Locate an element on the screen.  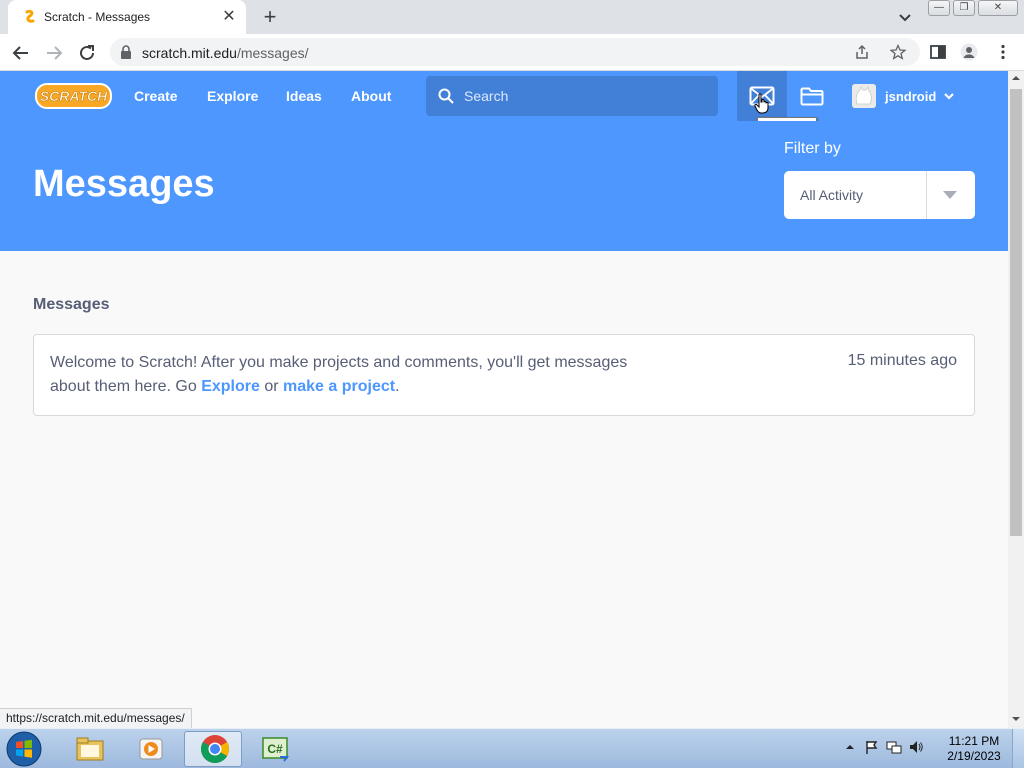
caret-down-icon is located at coordinates (950, 195).